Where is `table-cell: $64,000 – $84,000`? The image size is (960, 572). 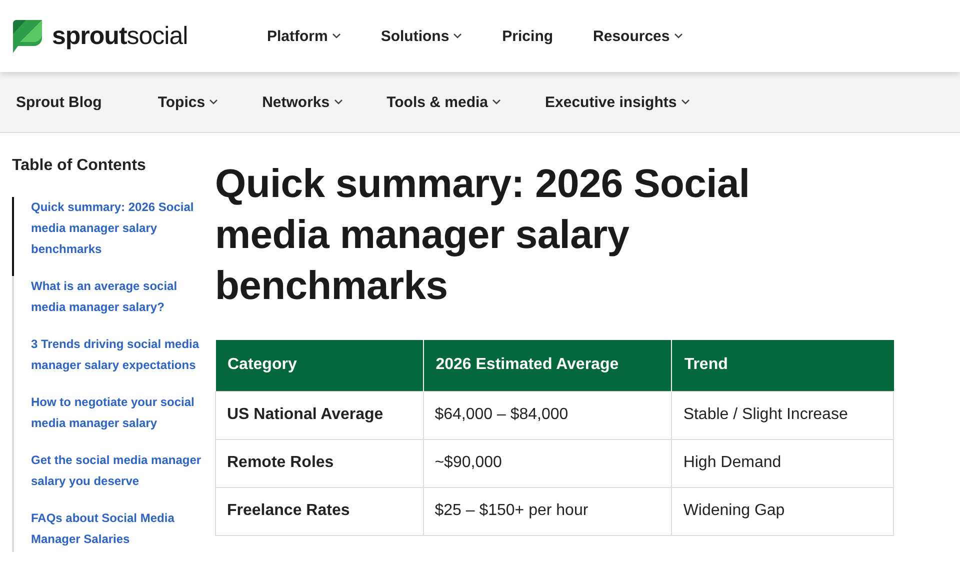 table-cell: $64,000 – $84,000 is located at coordinates (547, 415).